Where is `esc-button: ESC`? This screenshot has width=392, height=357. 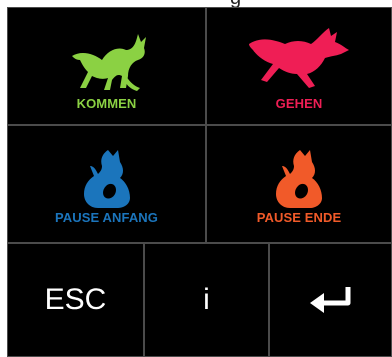
esc-button: ESC is located at coordinates (75, 300).